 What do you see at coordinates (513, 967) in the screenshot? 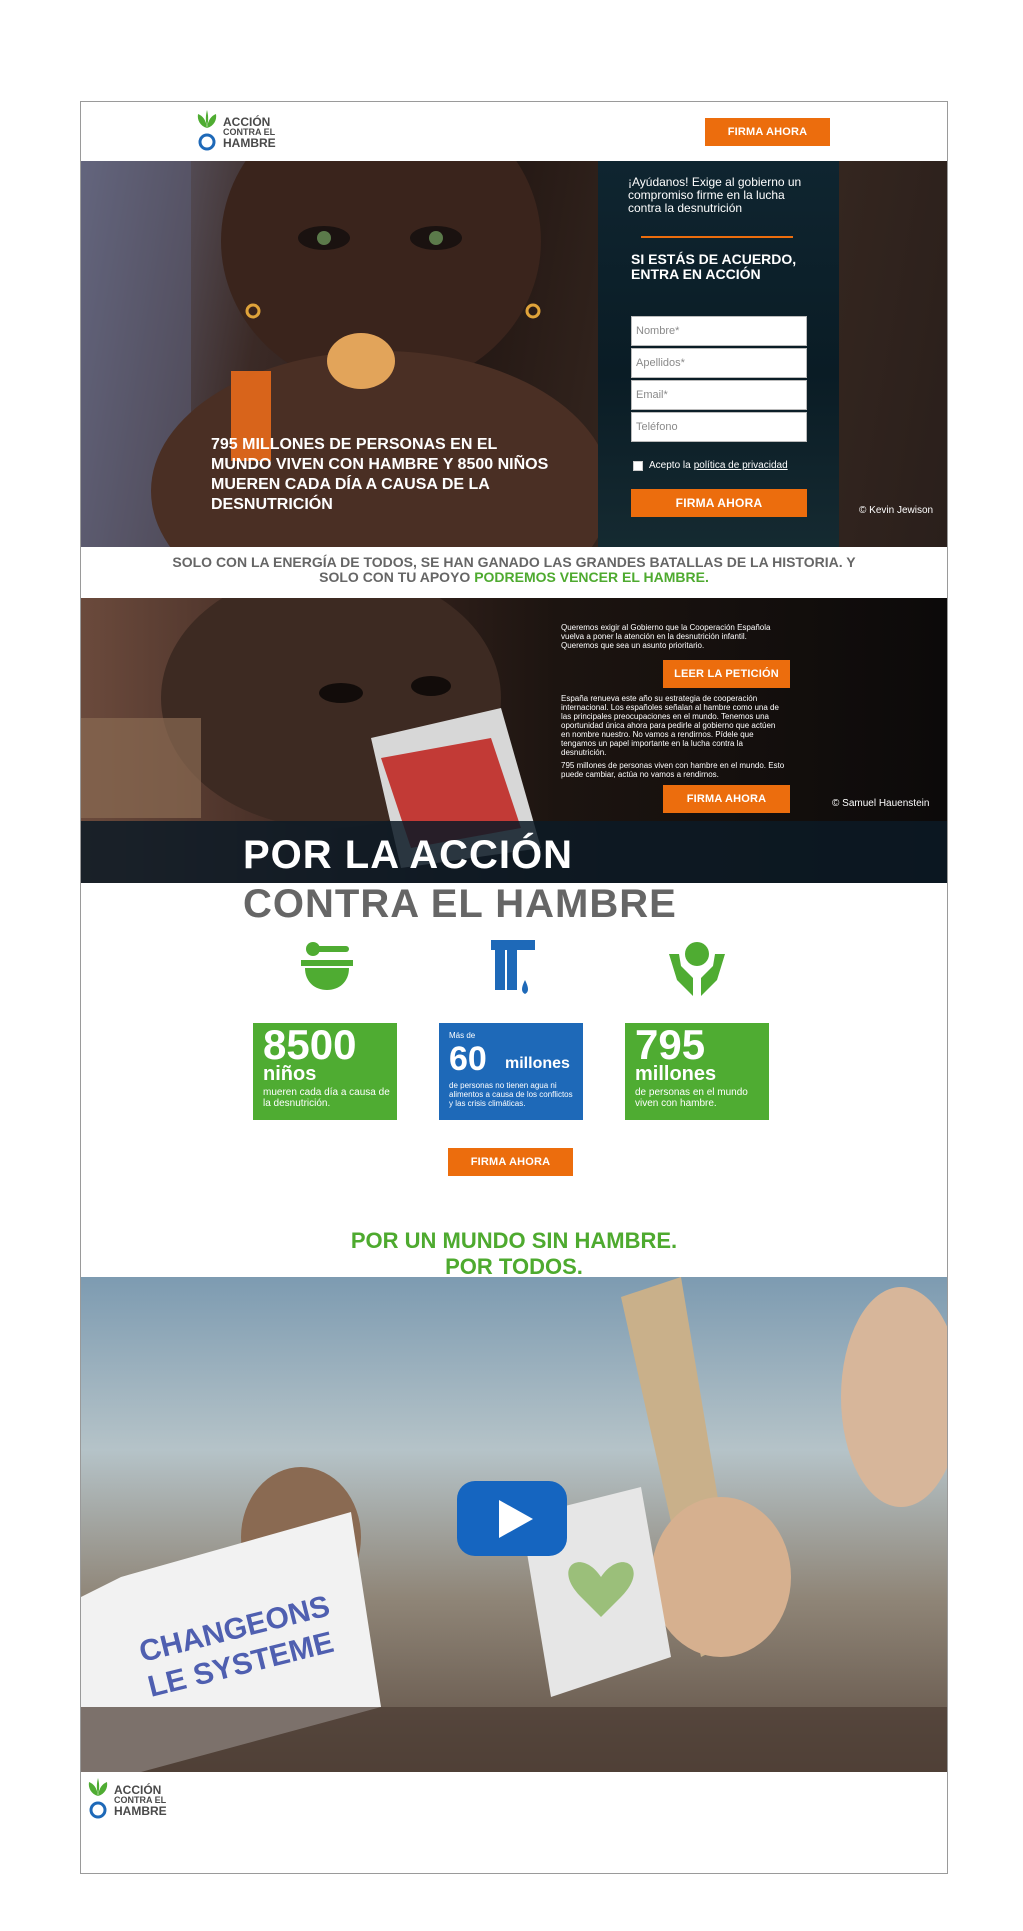
I see `water-tap-icon` at bounding box center [513, 967].